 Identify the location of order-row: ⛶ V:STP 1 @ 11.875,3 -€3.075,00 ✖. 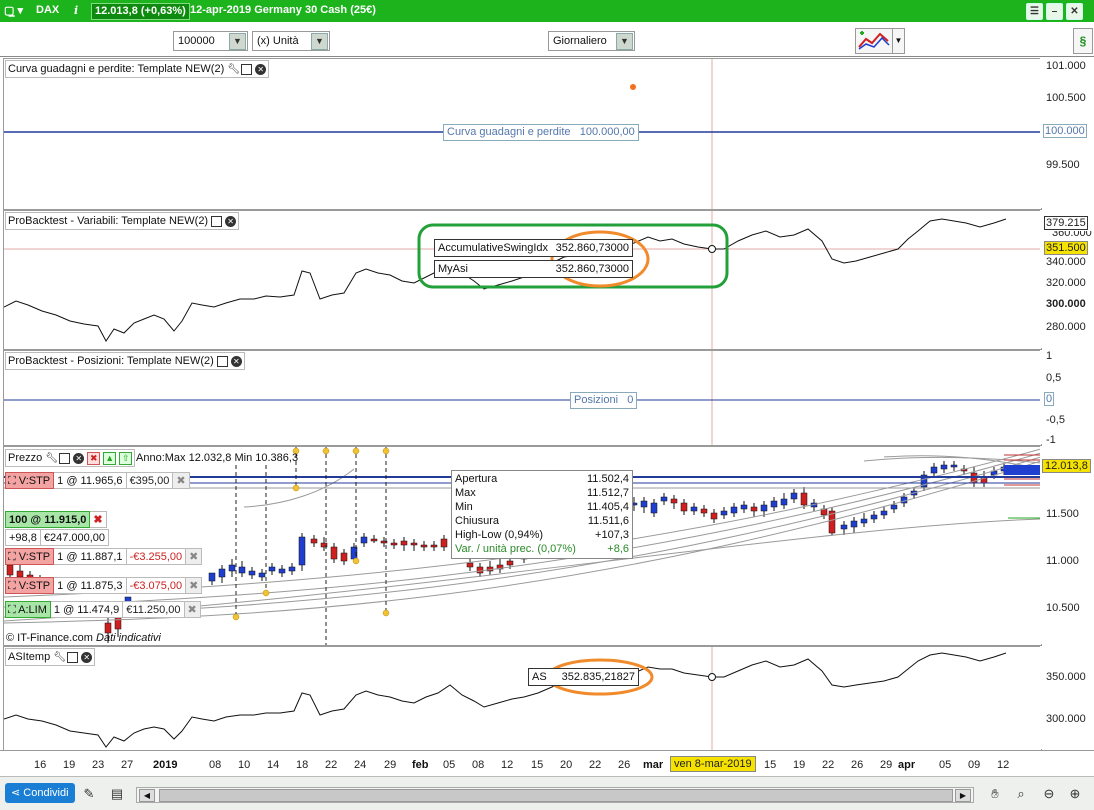
(104, 585).